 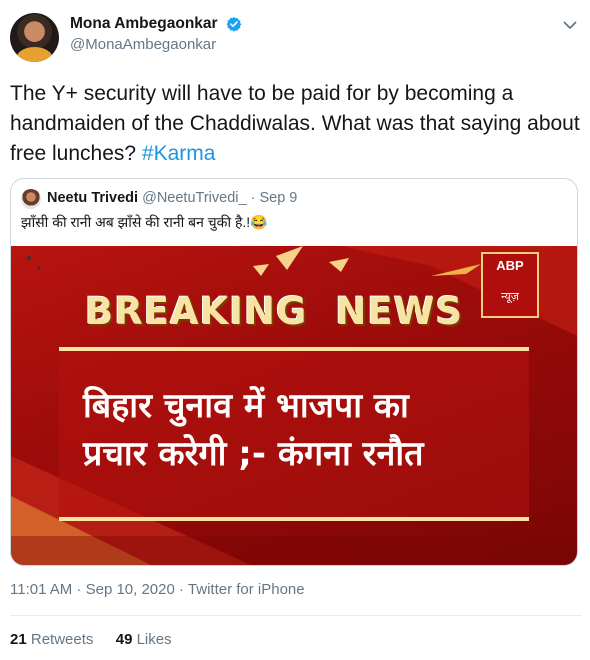 I want to click on likes-label: Likes, so click(x=154, y=639).